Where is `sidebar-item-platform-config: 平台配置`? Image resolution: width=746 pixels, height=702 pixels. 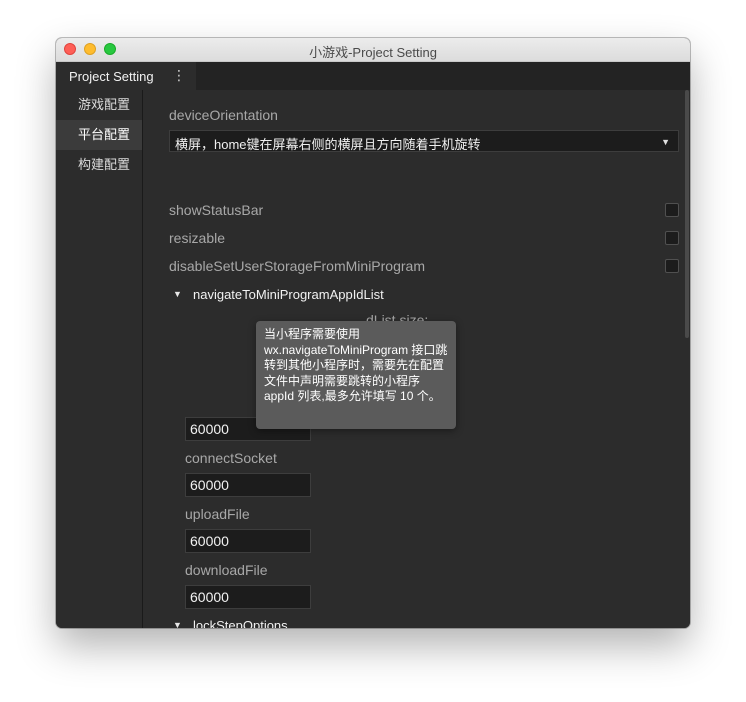
sidebar-item-platform-config: 平台配置 is located at coordinates (99, 135).